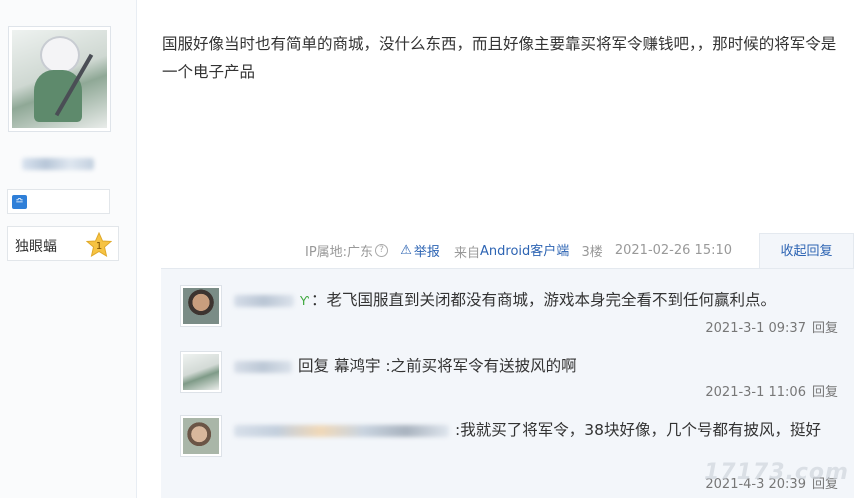 The width and height of the screenshot is (854, 498). What do you see at coordinates (63, 243) in the screenshot?
I see `forum-title-box: 独眼蝠 1` at bounding box center [63, 243].